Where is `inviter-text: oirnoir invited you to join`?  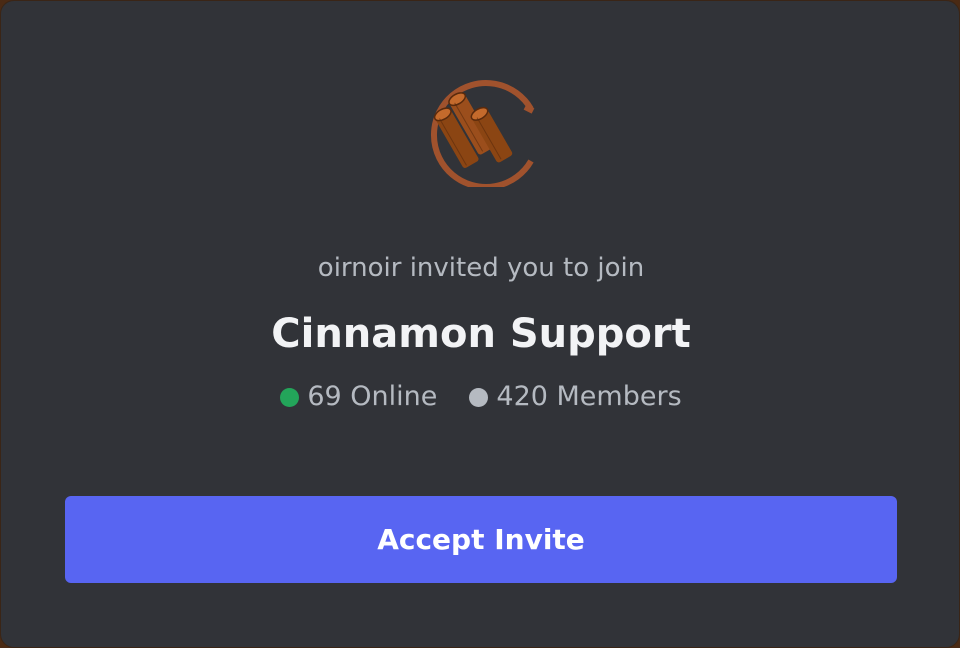 inviter-text: oirnoir invited you to join is located at coordinates (481, 268).